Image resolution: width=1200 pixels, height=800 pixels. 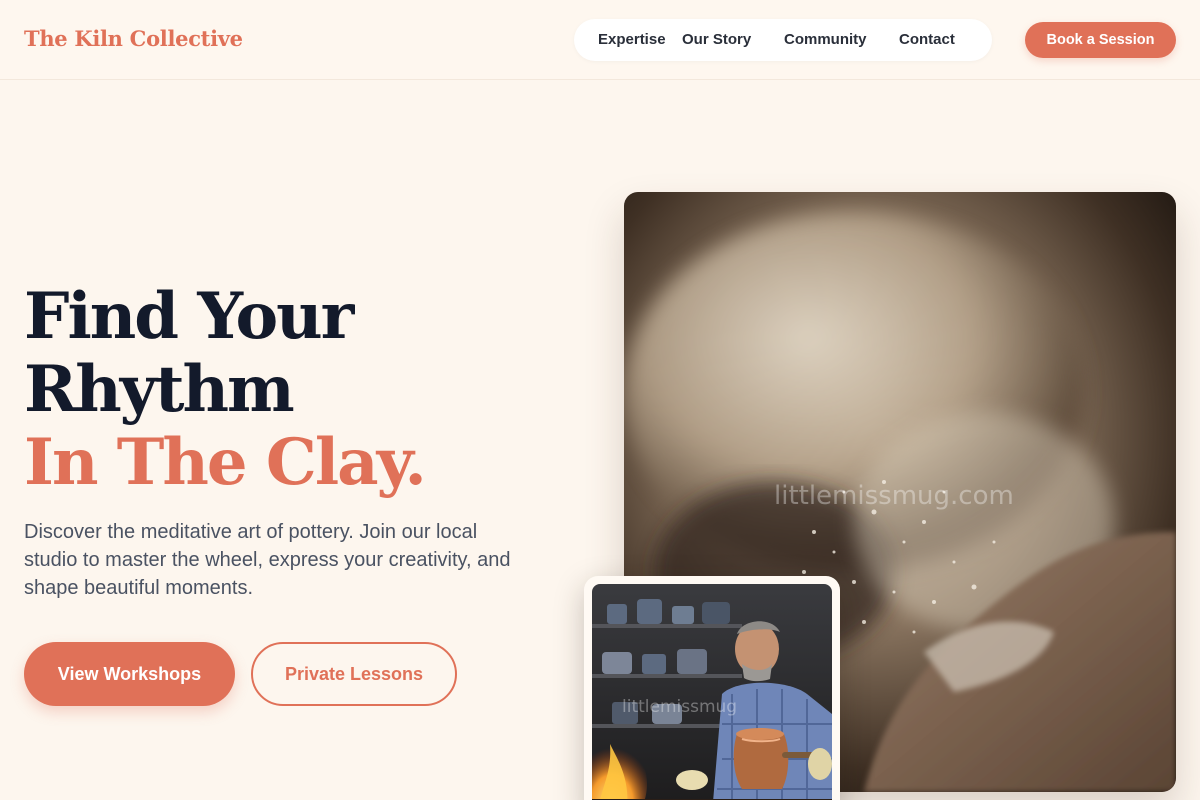 I want to click on main-photo-watermark: littlemissmug.com, so click(x=894, y=496).